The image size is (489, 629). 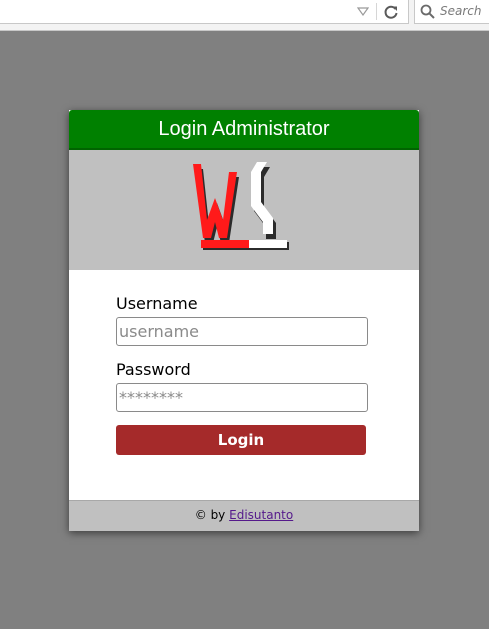 I want to click on browser-search-box: Search, so click(x=451, y=12).